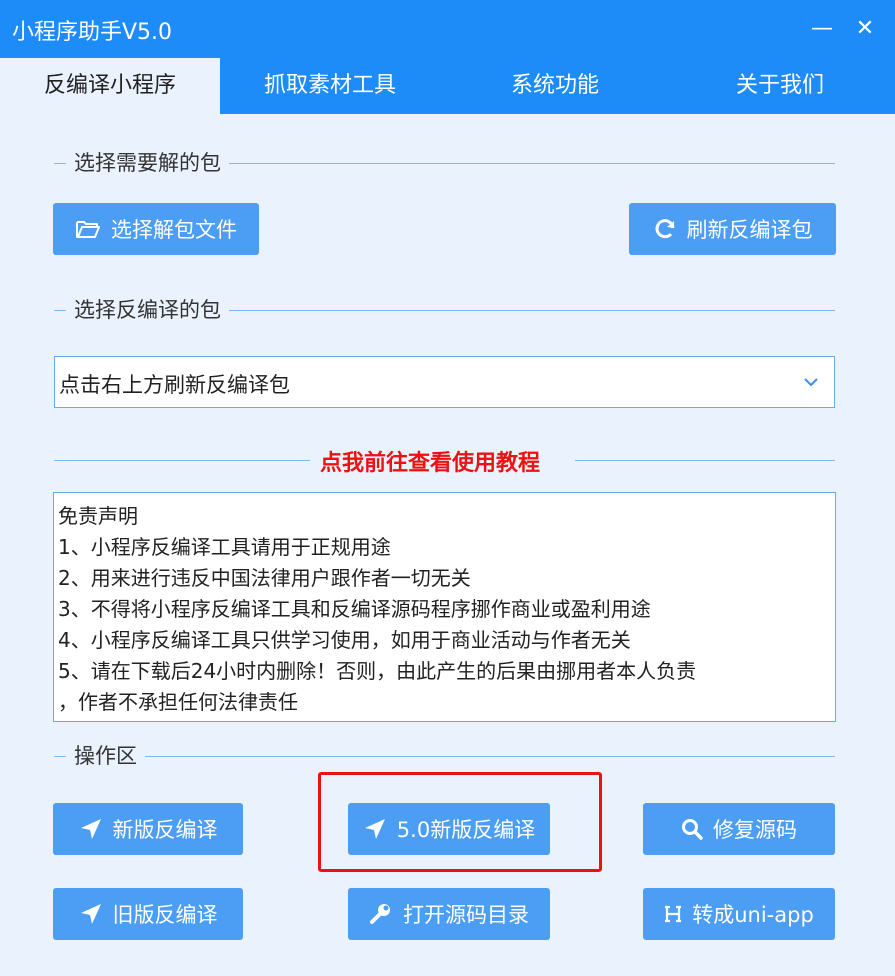 The height and width of the screenshot is (976, 895). I want to click on refresh-button: 刷新反编译包, so click(732, 229).